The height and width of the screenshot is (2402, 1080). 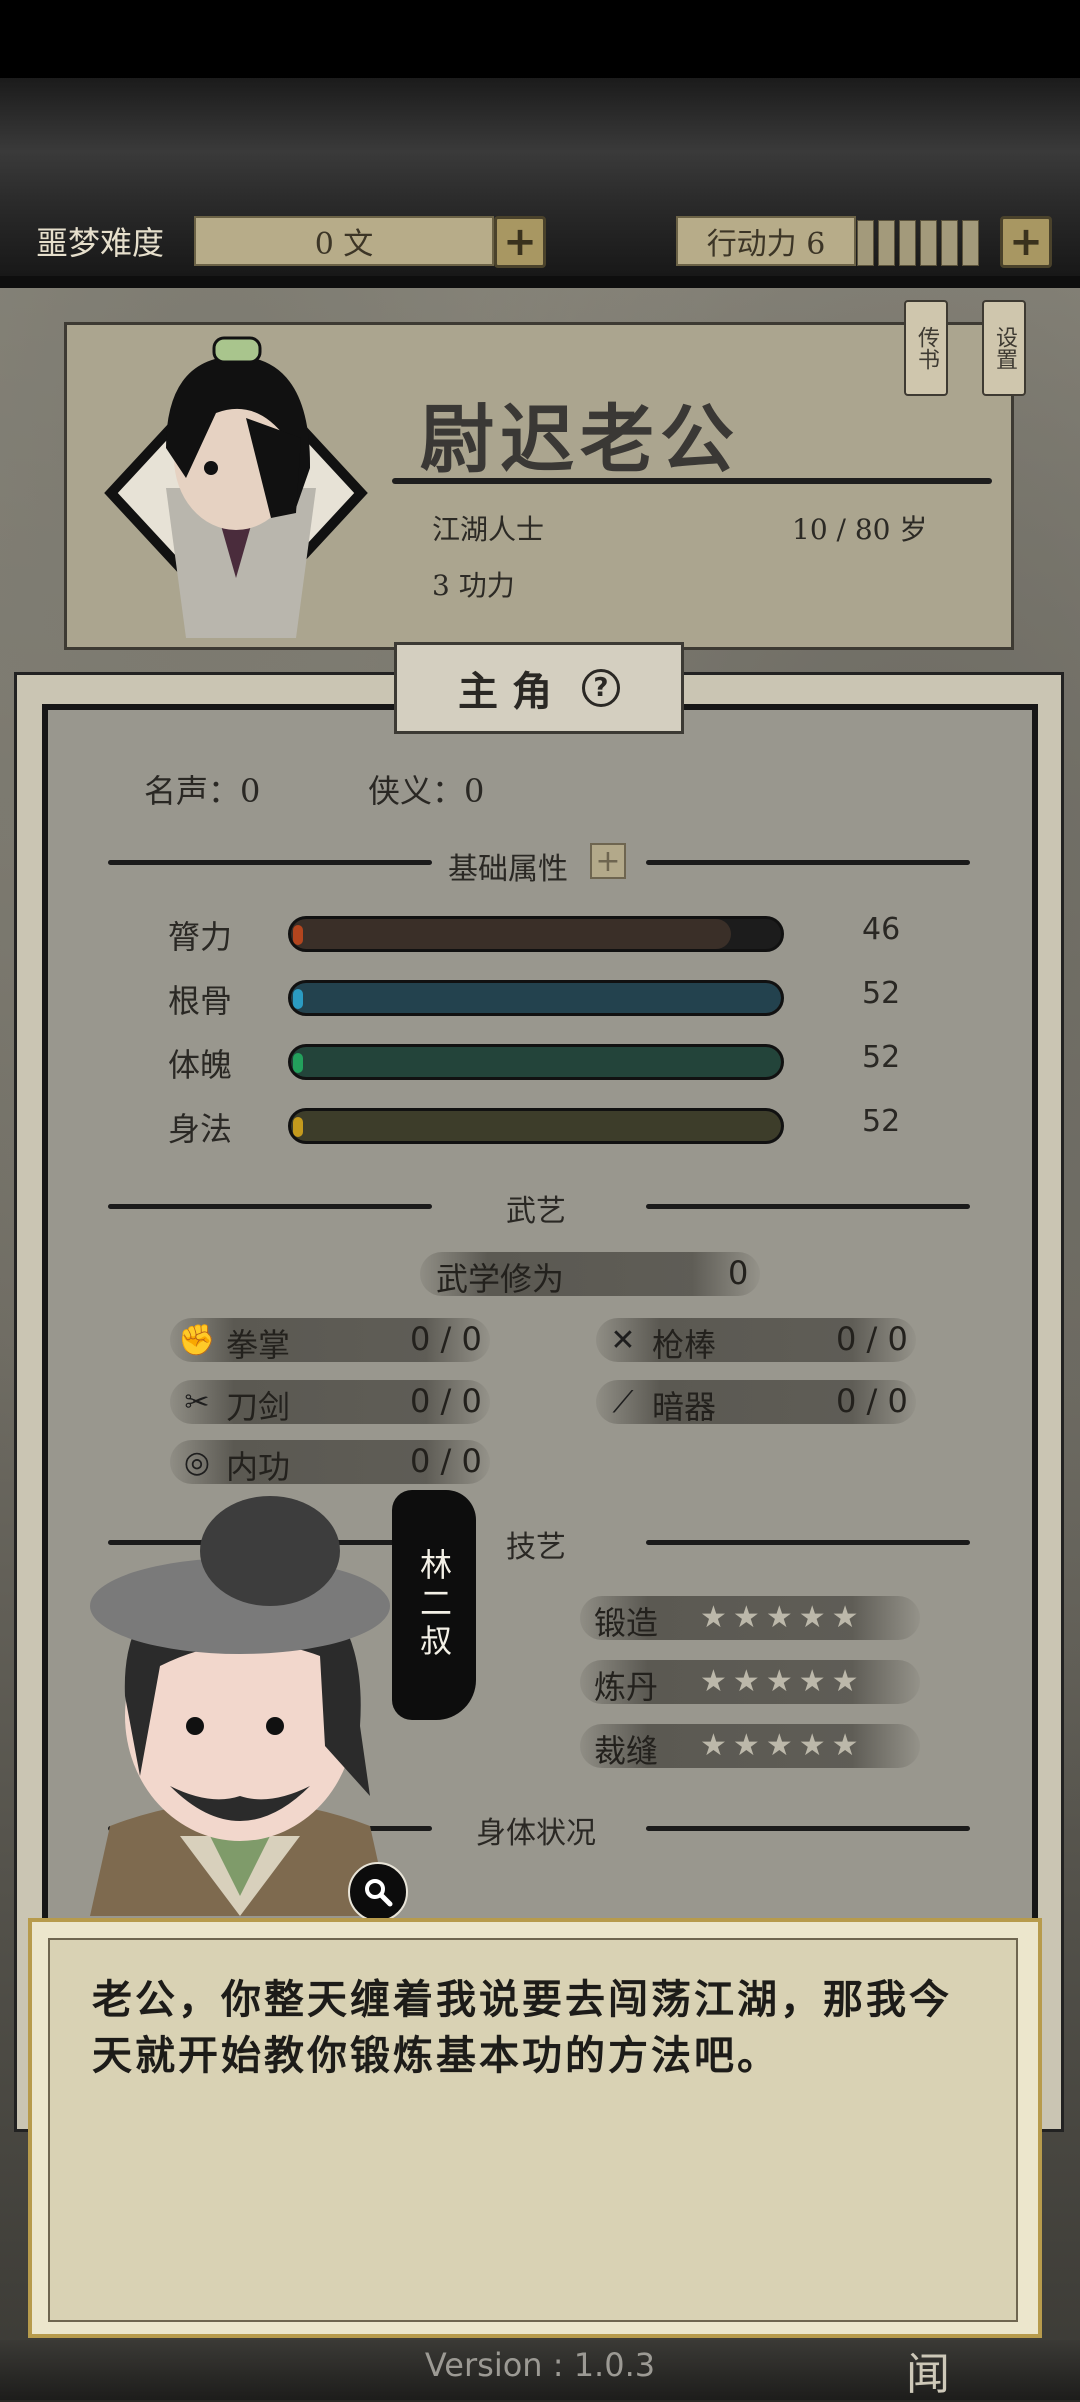 I want to click on search-icon, so click(x=379, y=1893).